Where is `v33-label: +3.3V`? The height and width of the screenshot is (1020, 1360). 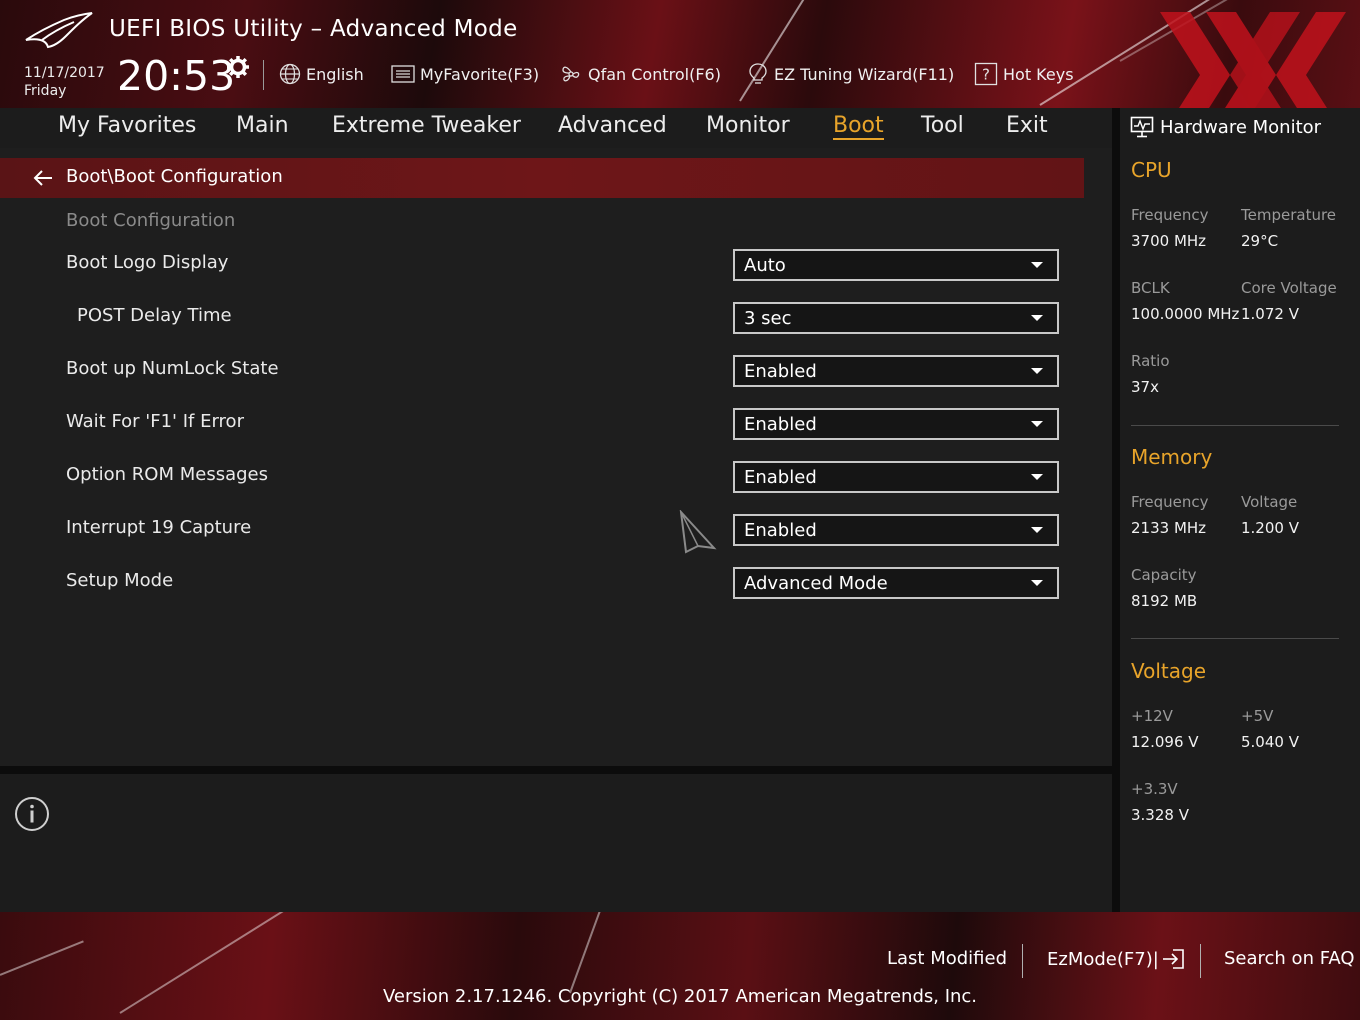 v33-label: +3.3V is located at coordinates (1154, 789).